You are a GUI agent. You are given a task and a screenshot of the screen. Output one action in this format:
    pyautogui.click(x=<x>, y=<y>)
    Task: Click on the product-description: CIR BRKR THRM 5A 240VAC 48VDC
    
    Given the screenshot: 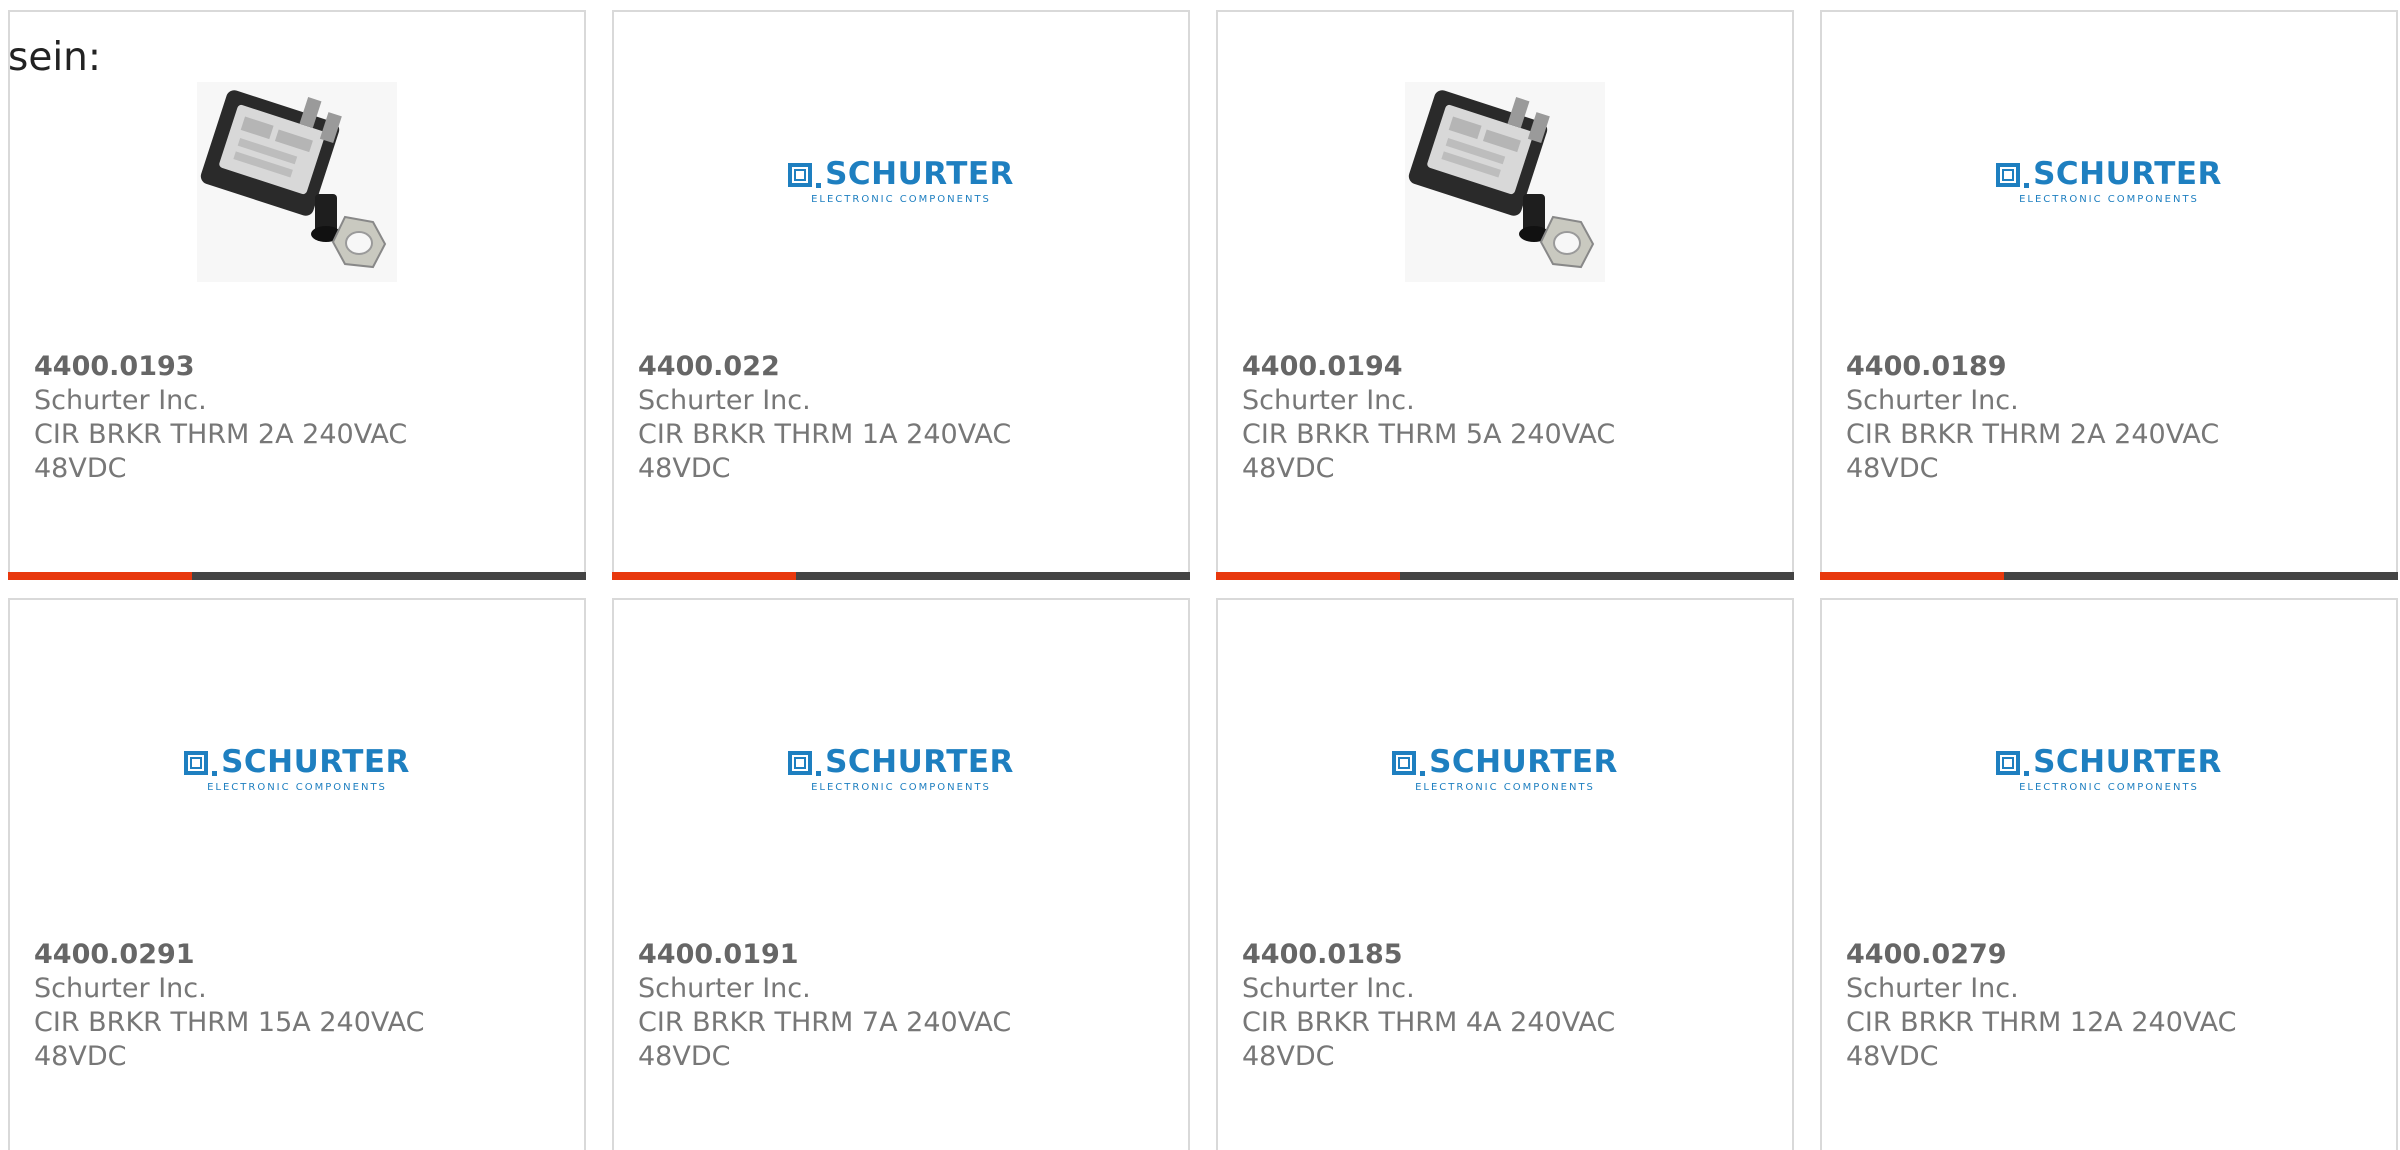 What is the action you would take?
    pyautogui.click(x=1429, y=451)
    